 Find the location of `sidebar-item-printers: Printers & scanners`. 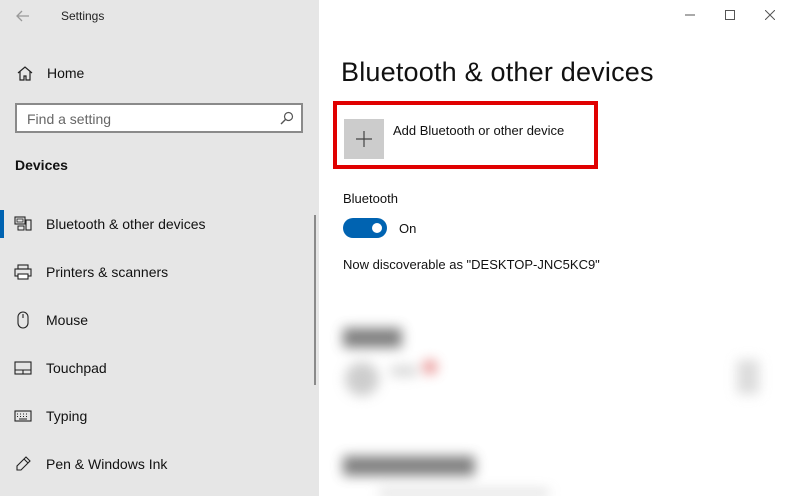

sidebar-item-printers: Printers & scanners is located at coordinates (159, 272).